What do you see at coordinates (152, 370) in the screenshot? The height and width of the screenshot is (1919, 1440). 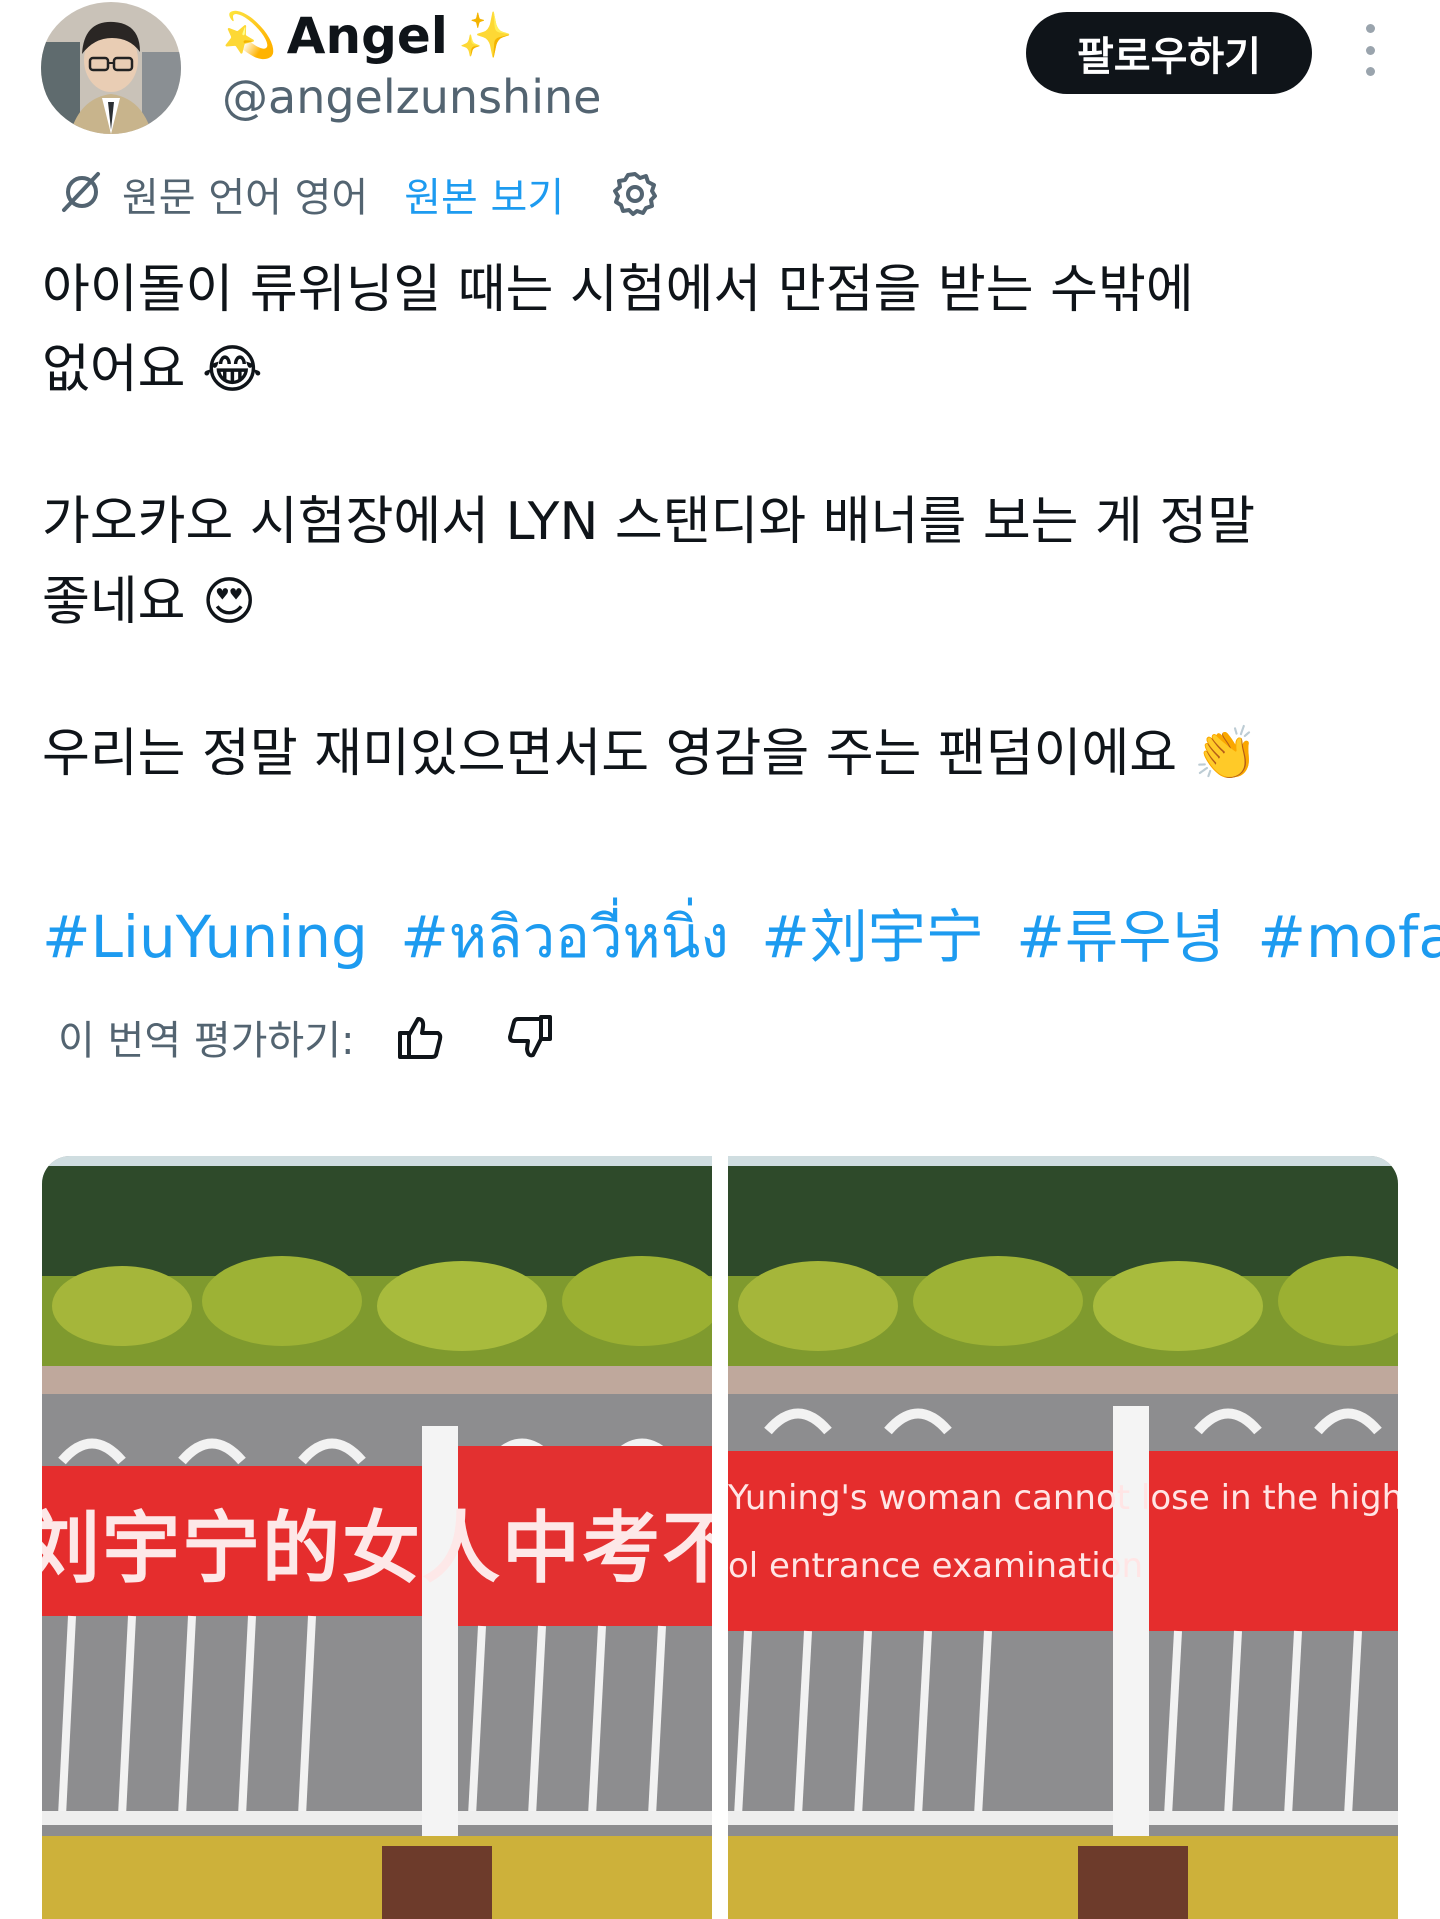 I see `tweet-text-line: 없어요 😂` at bounding box center [152, 370].